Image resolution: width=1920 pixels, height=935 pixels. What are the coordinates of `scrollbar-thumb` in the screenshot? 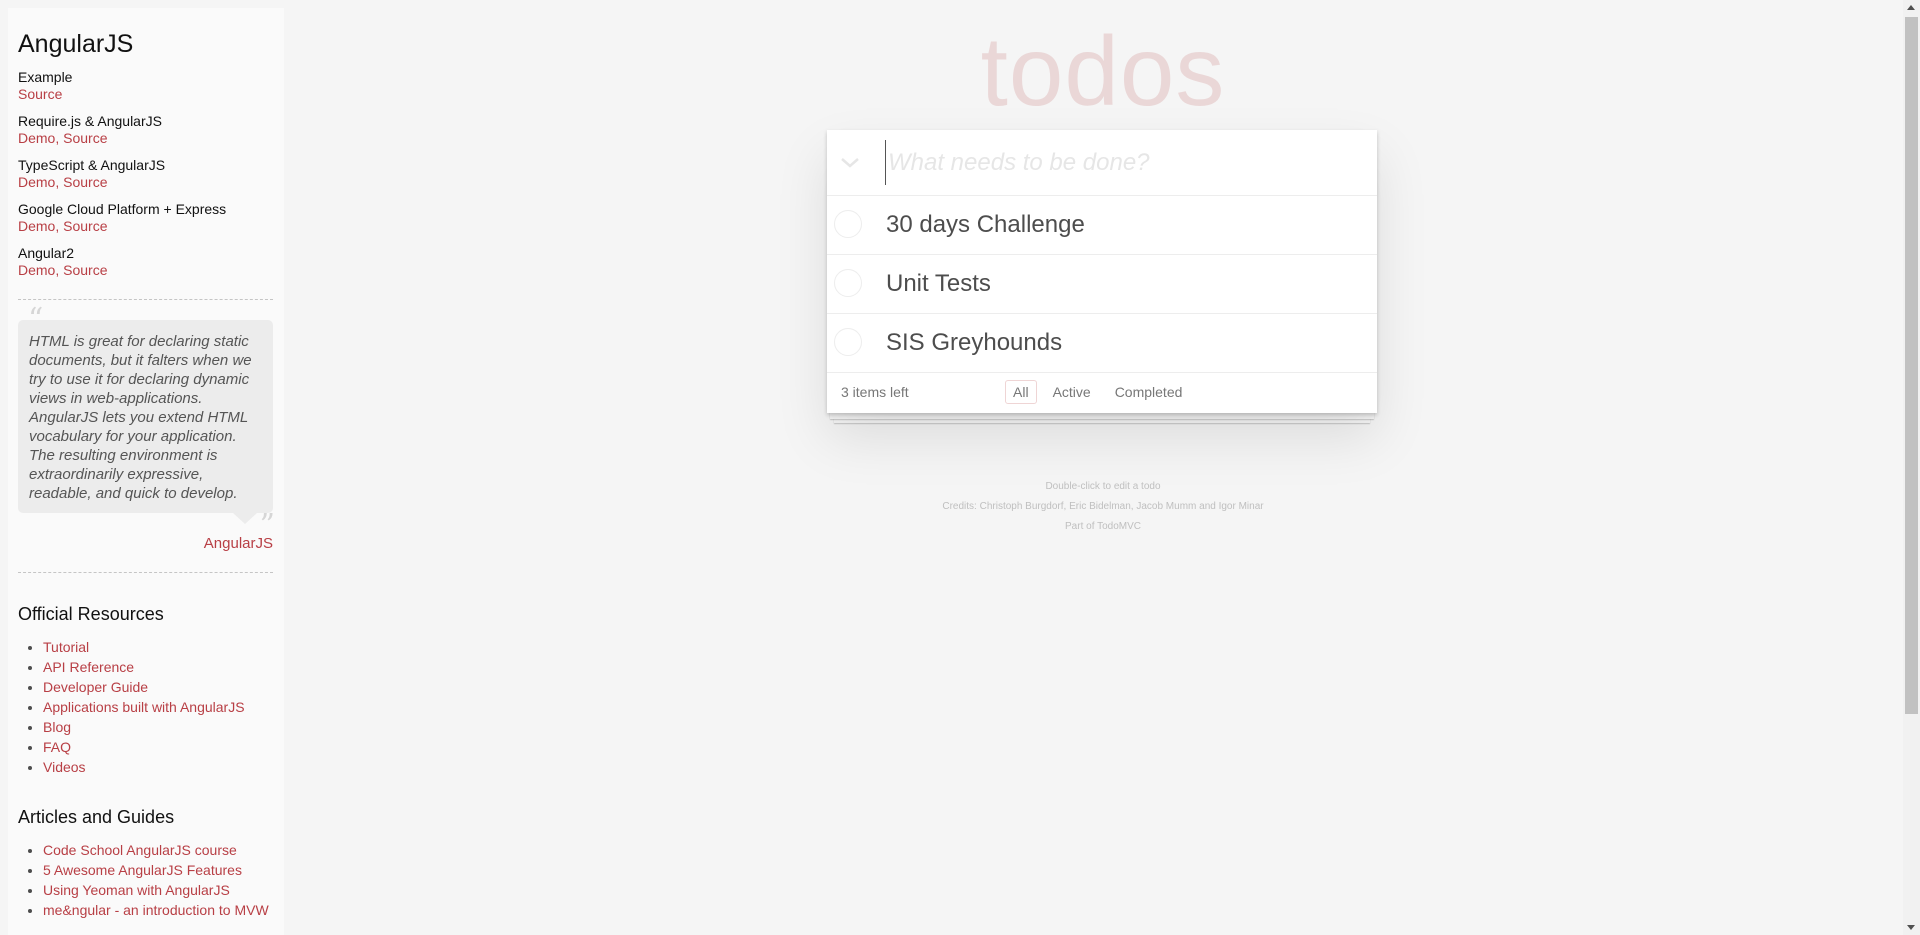 It's located at (1911, 365).